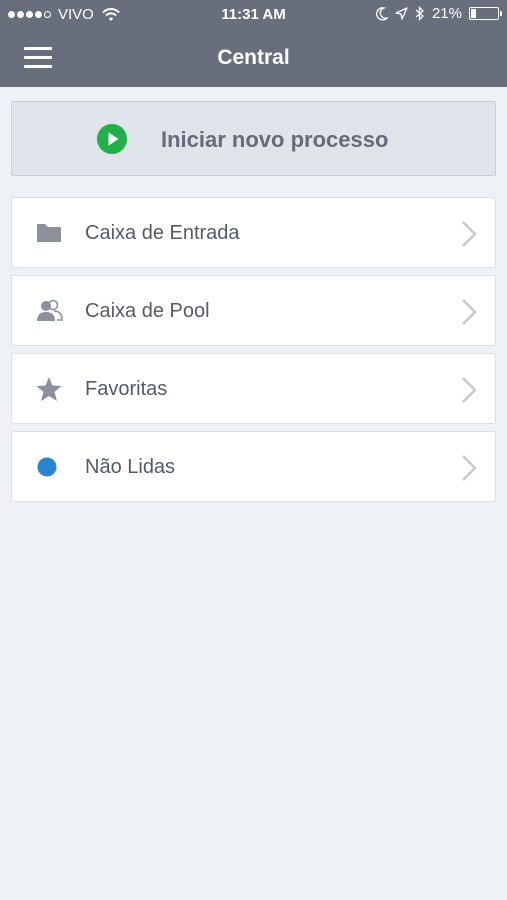 The image size is (507, 900). What do you see at coordinates (126, 389) in the screenshot?
I see `menu-item-label: Favoritas` at bounding box center [126, 389].